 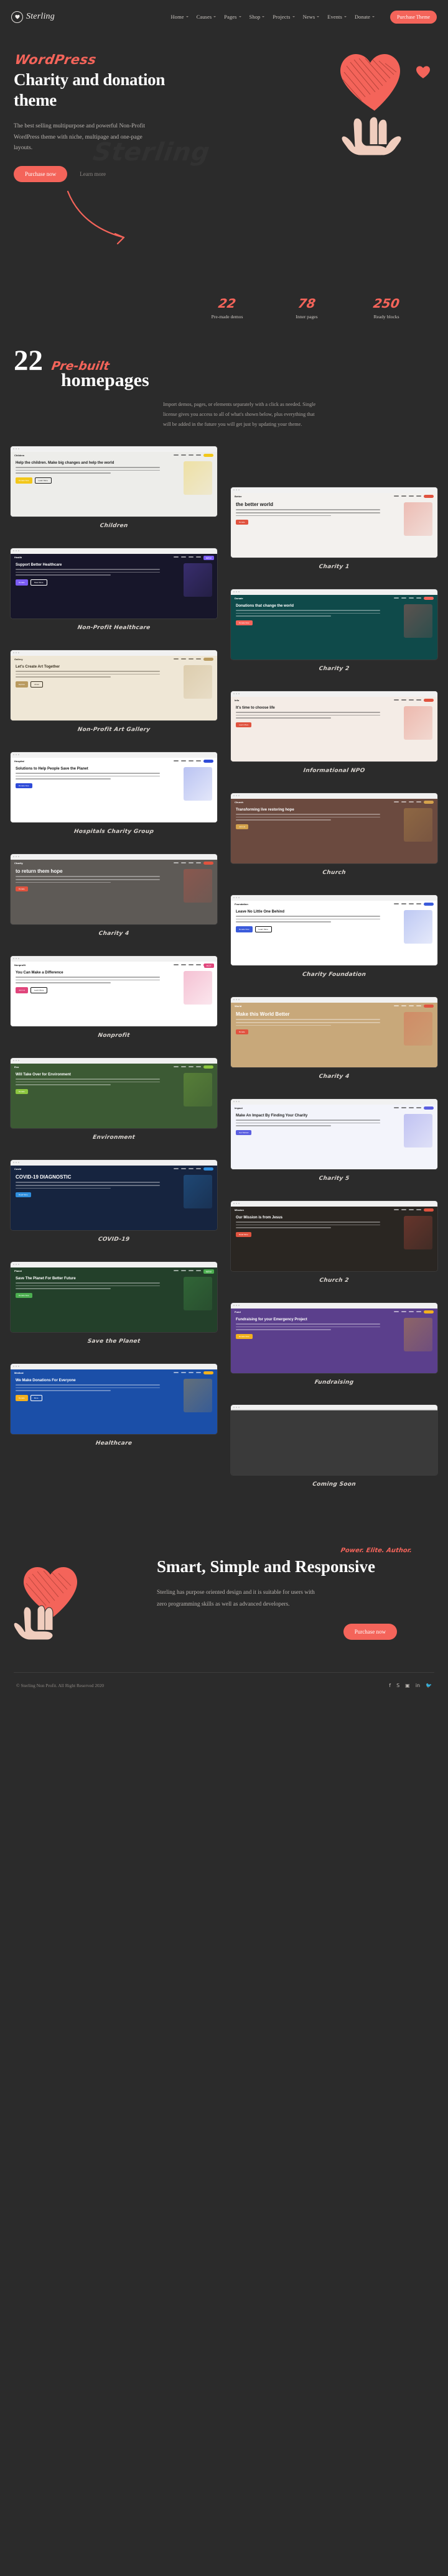 I want to click on demo-preview: Eco Will Take Over for Environment Donate, so click(x=114, y=1093).